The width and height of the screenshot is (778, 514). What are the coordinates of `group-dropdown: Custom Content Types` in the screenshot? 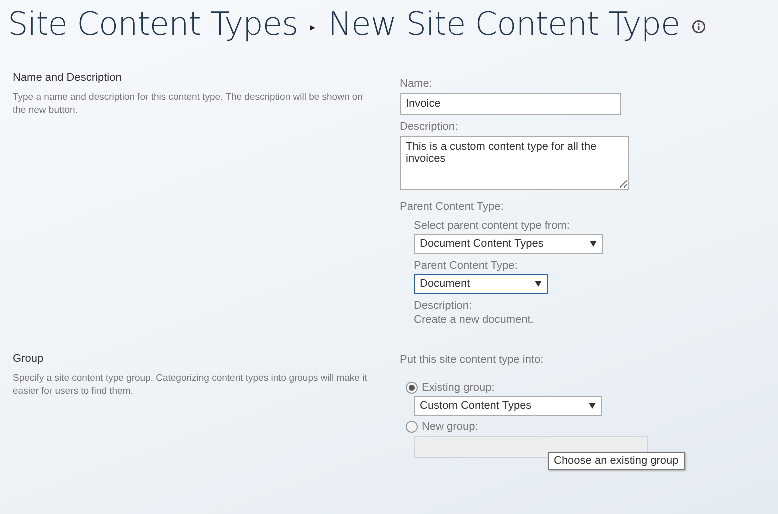 It's located at (508, 406).